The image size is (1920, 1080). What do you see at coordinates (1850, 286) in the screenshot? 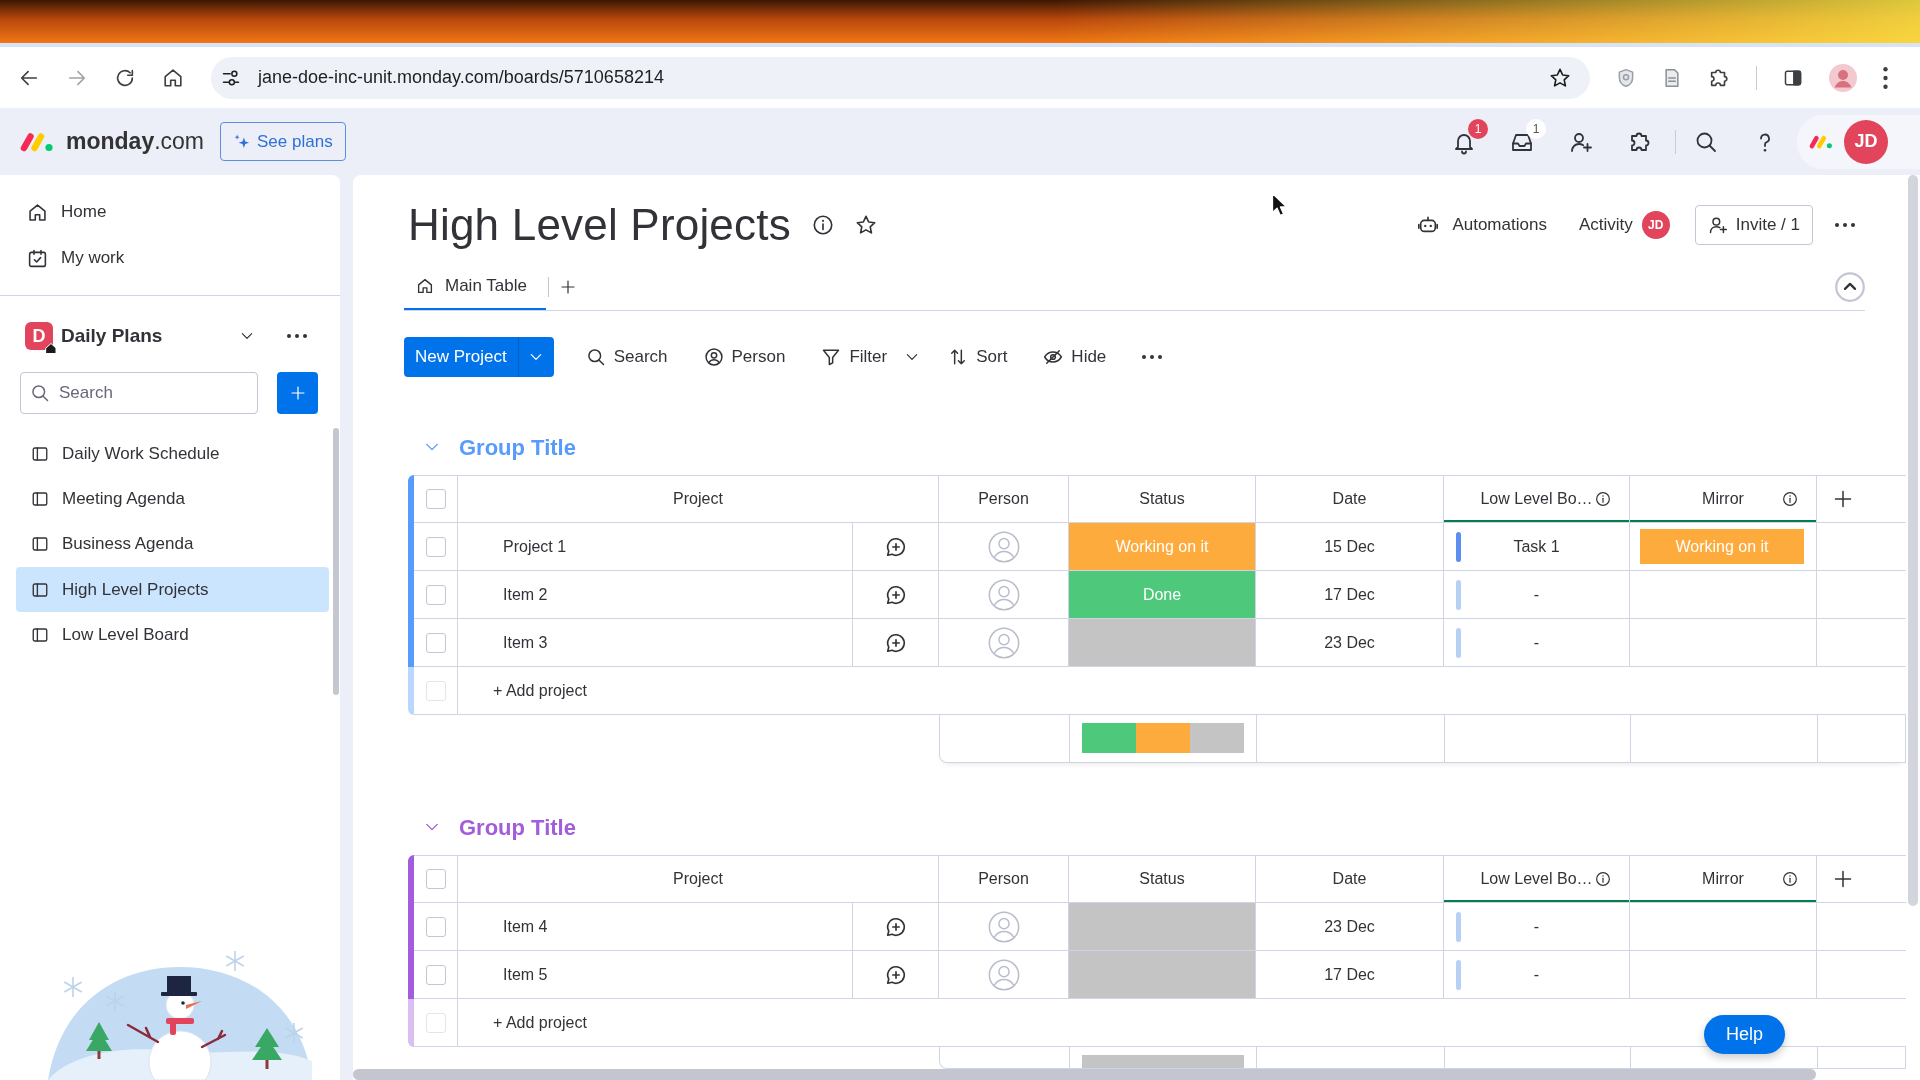
I see `collapse-icon` at bounding box center [1850, 286].